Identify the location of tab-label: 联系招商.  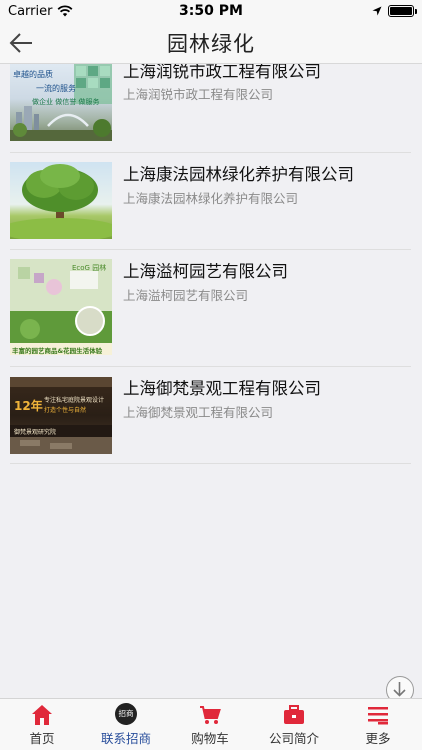
(125, 738).